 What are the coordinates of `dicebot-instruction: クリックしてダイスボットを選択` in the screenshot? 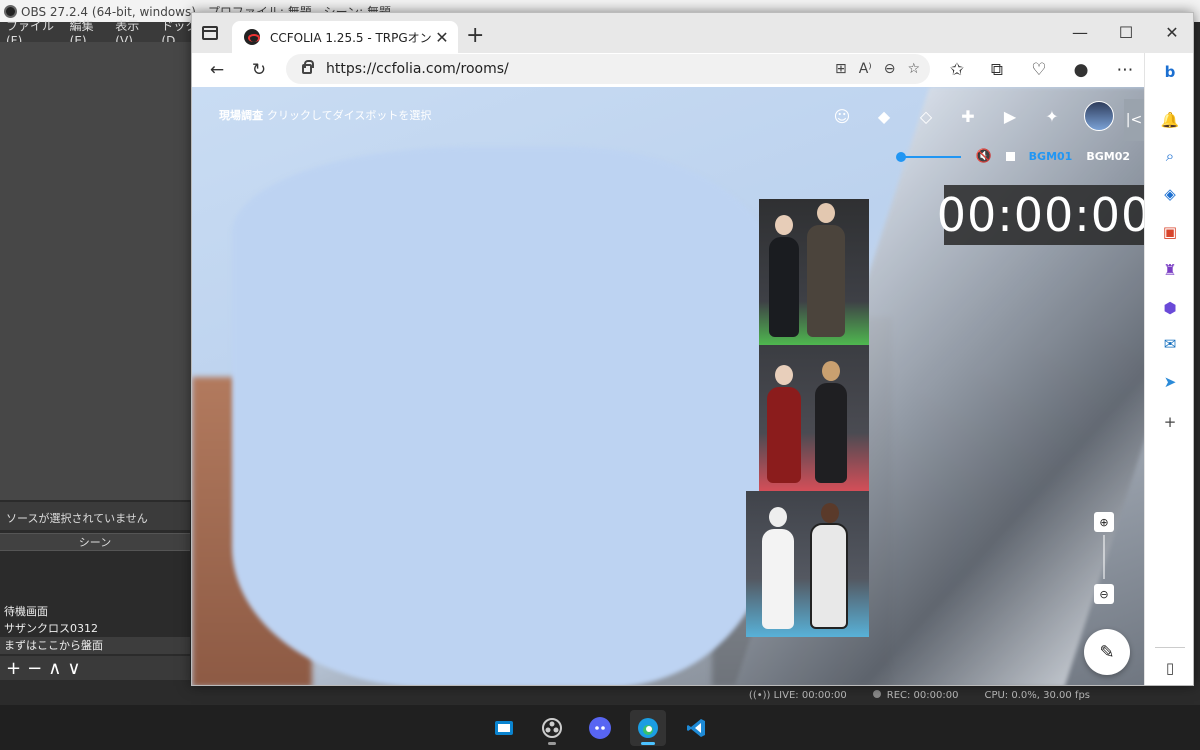 It's located at (349, 115).